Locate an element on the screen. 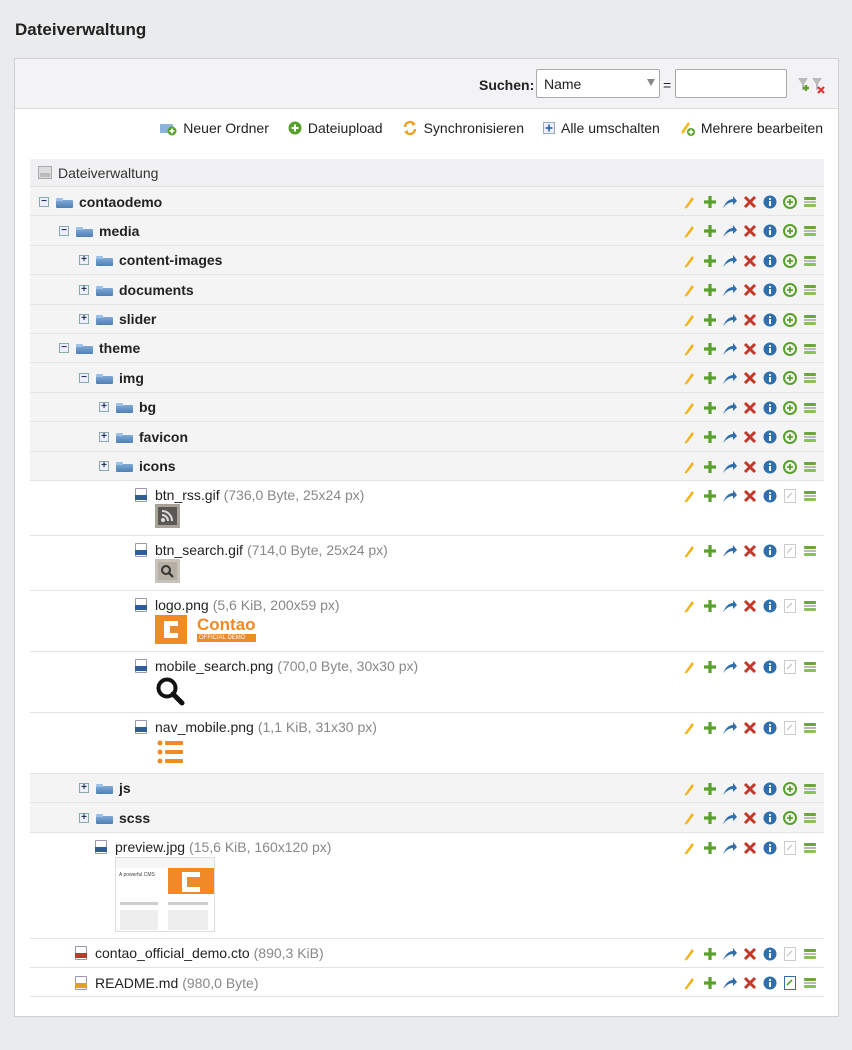 The image size is (852, 1050). file-name: btn_search.gif is located at coordinates (199, 550).